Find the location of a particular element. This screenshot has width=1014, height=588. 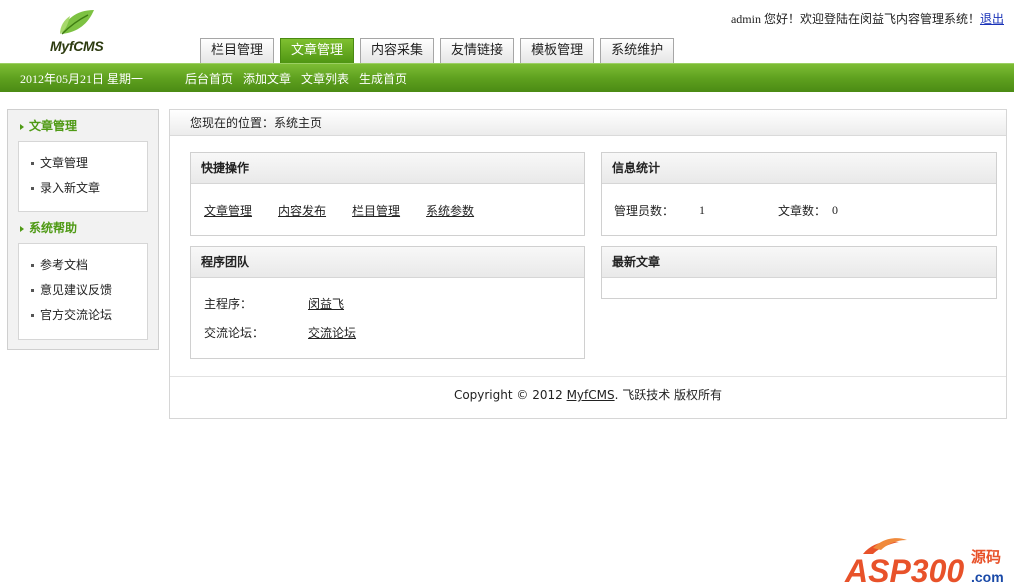

quick-link-content-publish: 内容发布 is located at coordinates (302, 210).